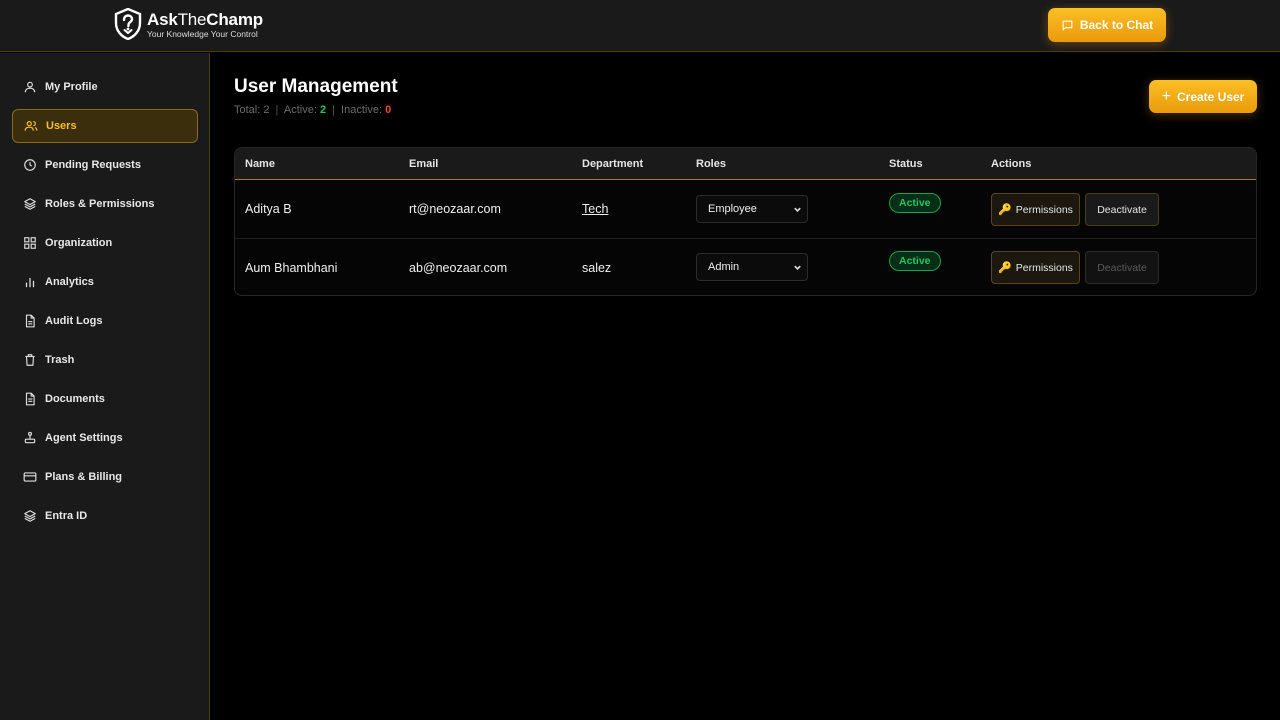 The width and height of the screenshot is (1280, 720). What do you see at coordinates (323, 110) in the screenshot?
I see `active-count: 2` at bounding box center [323, 110].